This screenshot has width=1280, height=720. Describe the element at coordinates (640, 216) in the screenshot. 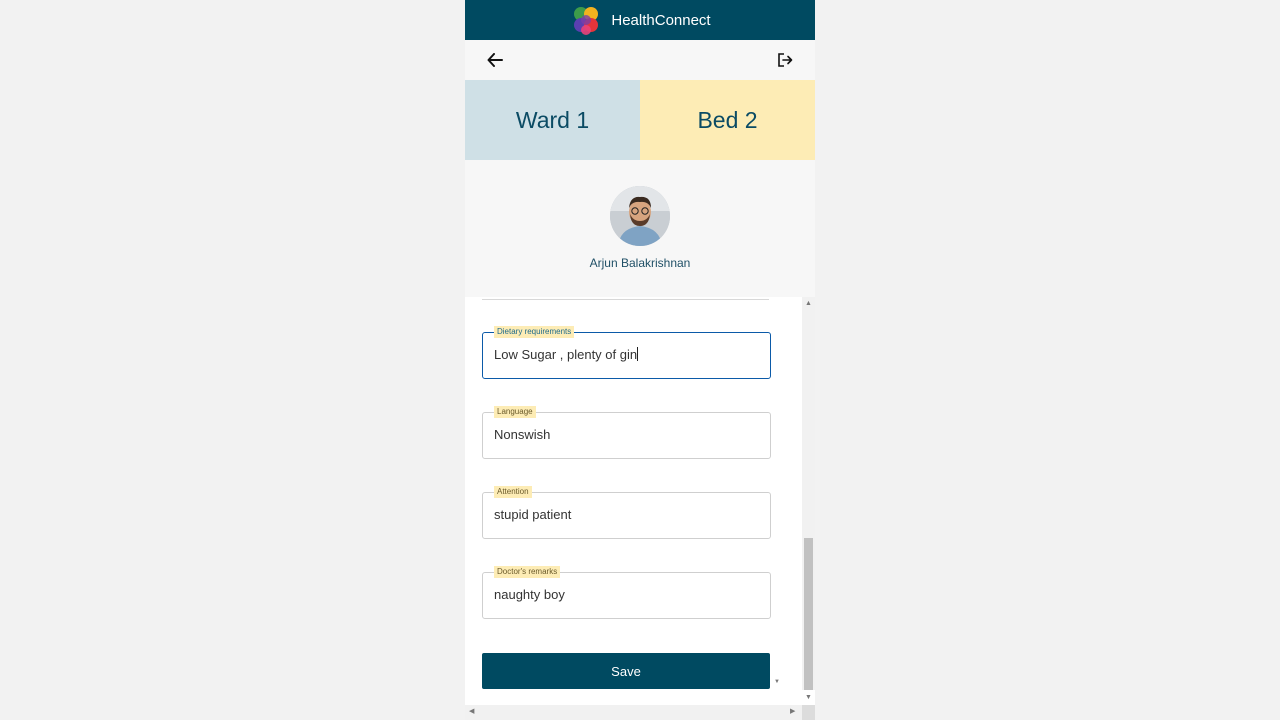

I see `patient-avatar` at that location.